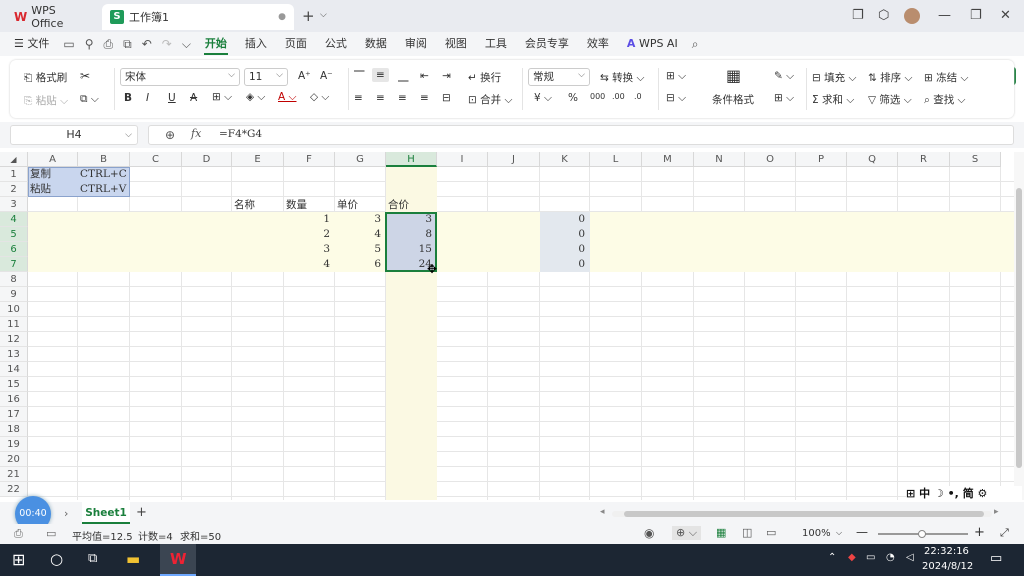  What do you see at coordinates (839, 533) in the screenshot?
I see `zoom-chevron-icon: ⌵` at bounding box center [839, 533].